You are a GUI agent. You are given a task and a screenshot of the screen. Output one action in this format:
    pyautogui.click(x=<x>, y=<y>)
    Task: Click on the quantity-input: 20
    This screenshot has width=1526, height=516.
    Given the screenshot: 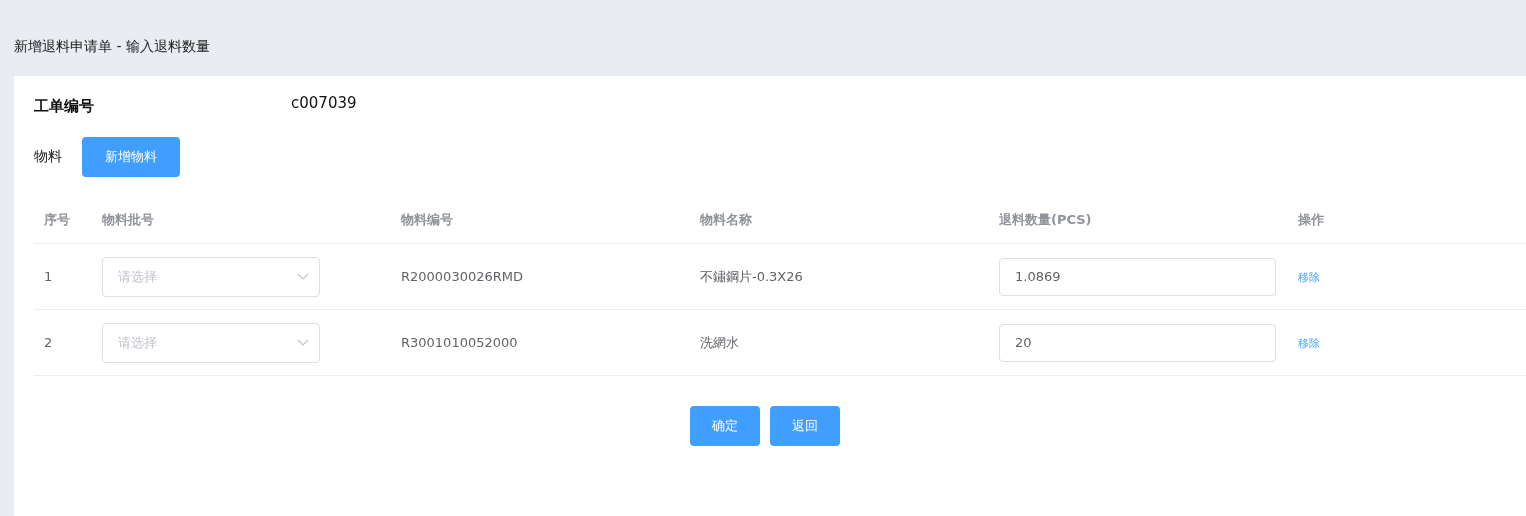 What is the action you would take?
    pyautogui.click(x=1137, y=342)
    